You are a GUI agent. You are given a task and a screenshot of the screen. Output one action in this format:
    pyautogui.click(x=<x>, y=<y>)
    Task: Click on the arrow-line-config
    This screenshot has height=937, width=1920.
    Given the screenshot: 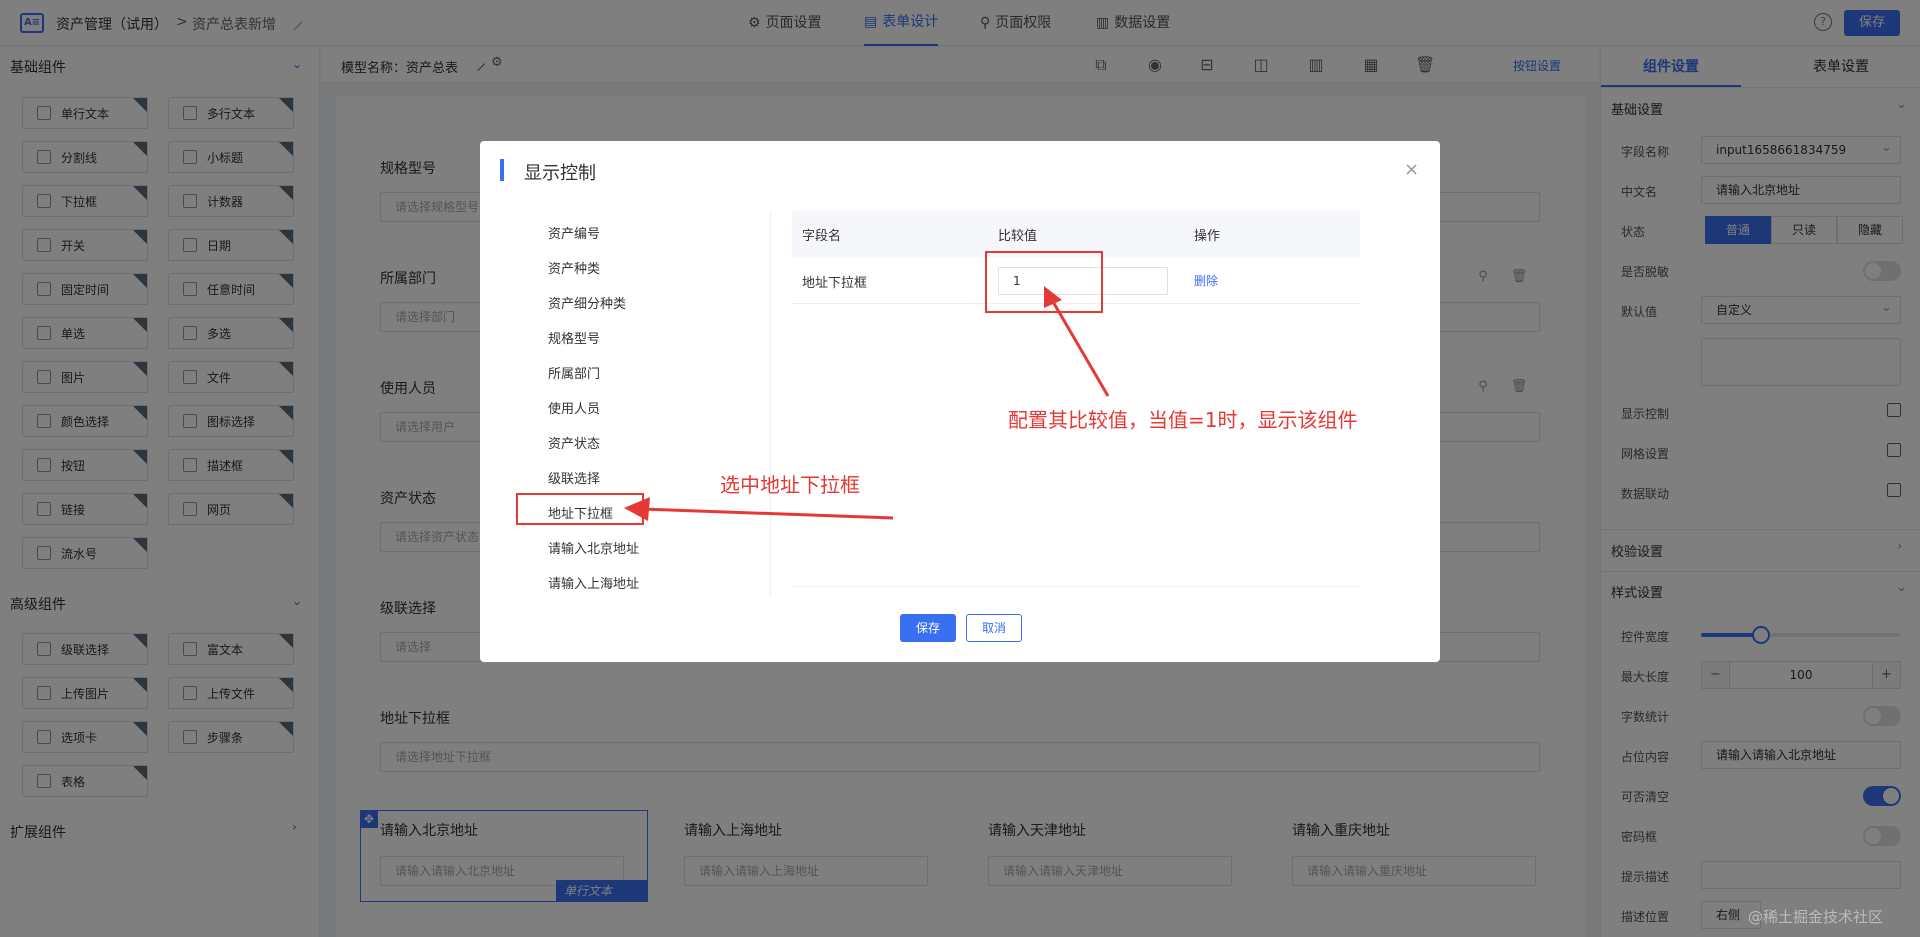 What is the action you would take?
    pyautogui.click(x=1080, y=348)
    